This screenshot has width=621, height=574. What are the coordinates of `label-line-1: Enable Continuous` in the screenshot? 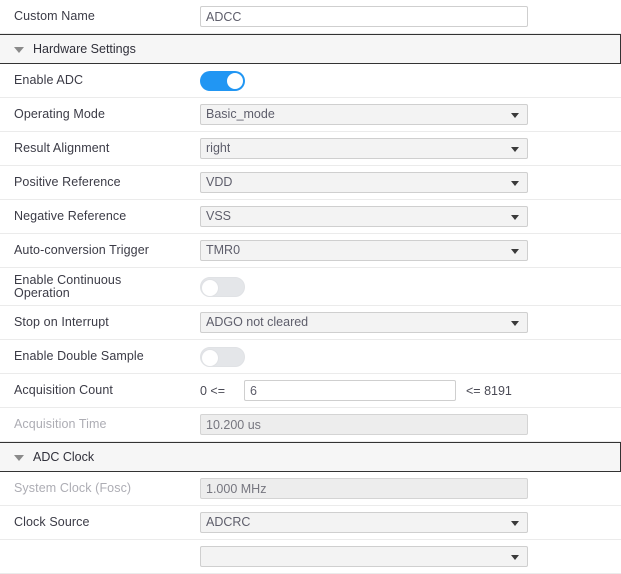 It's located at (68, 280).